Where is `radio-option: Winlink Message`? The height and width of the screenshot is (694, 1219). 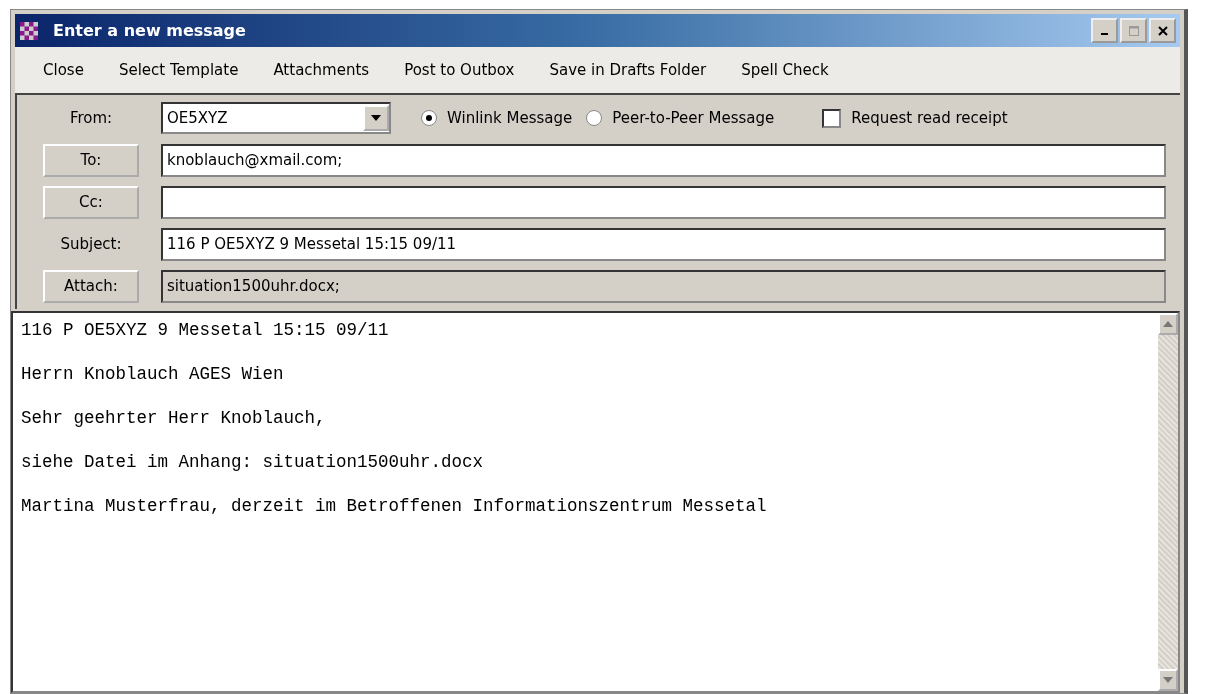 radio-option: Winlink Message is located at coordinates (497, 118).